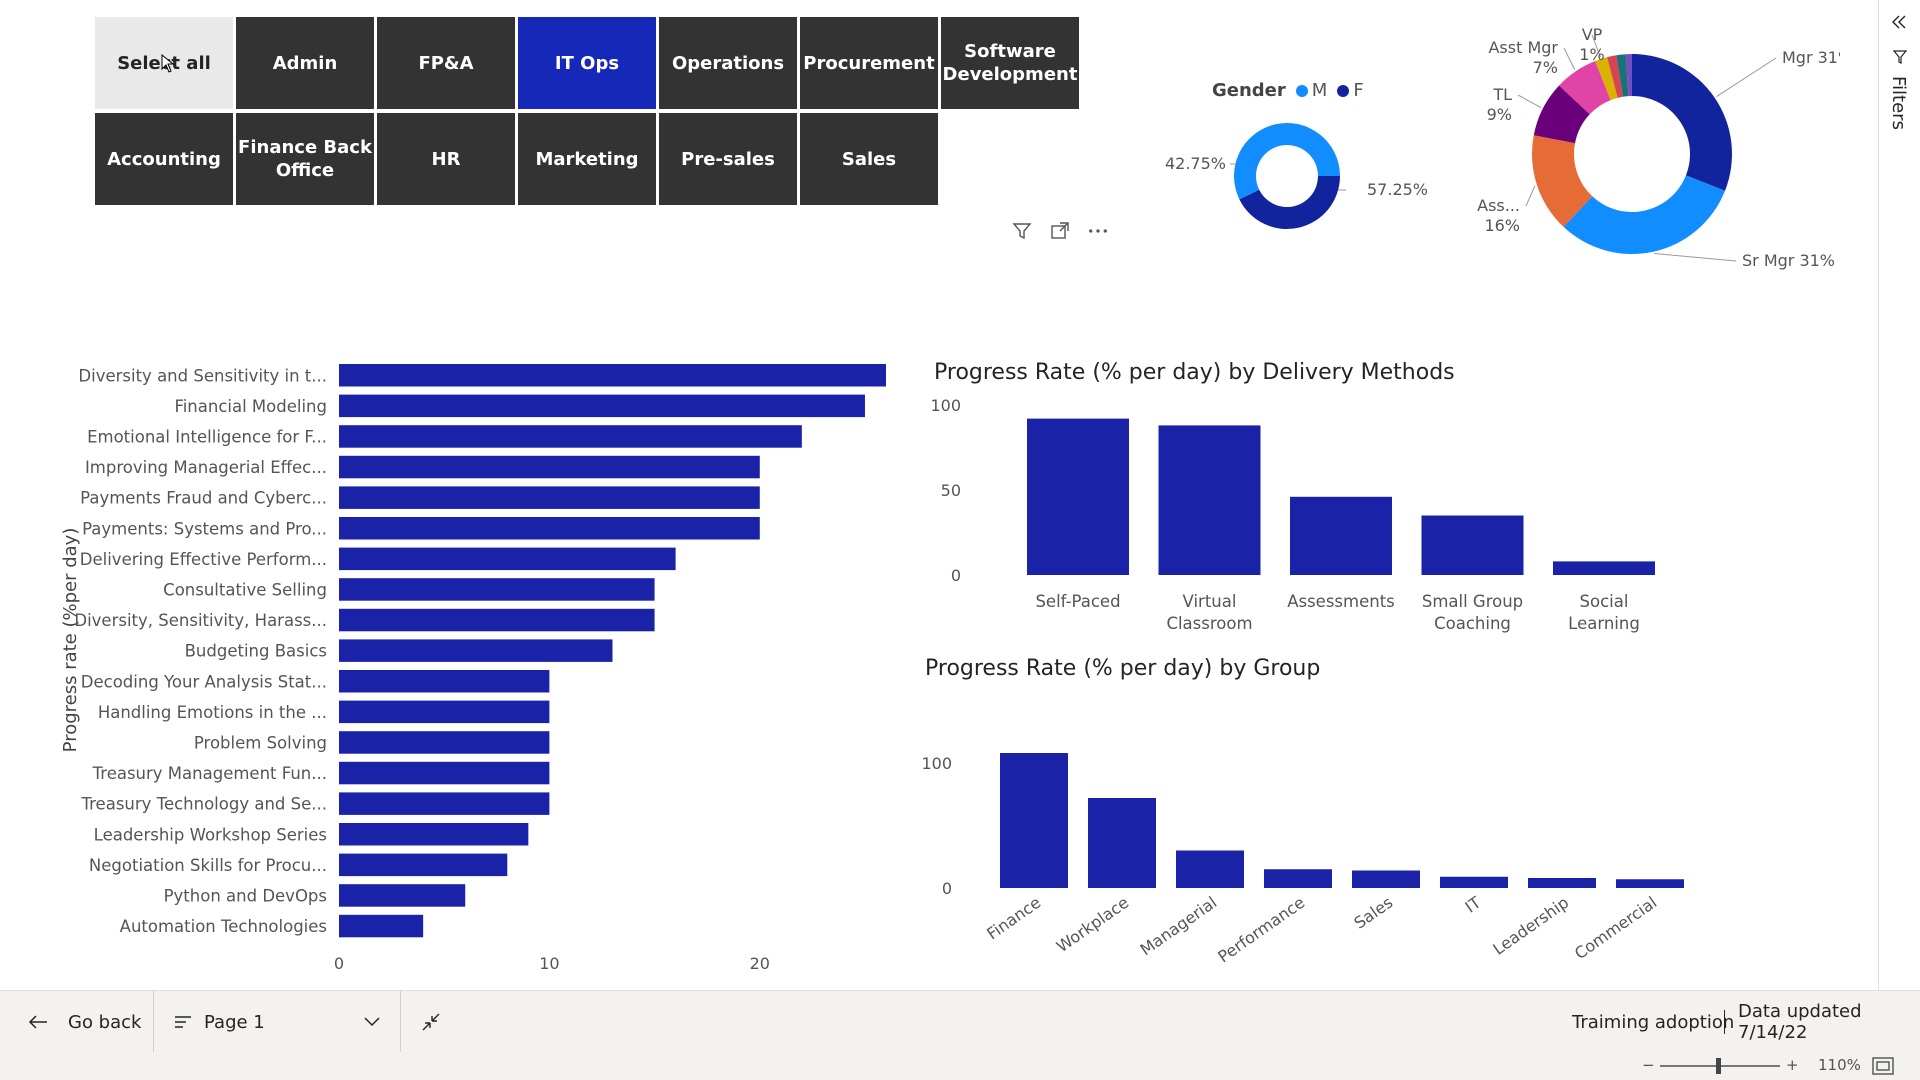 This screenshot has width=1920, height=1080. Describe the element at coordinates (70, 640) in the screenshot. I see `course-chart-ylabel: Progress rate (%per day)` at that location.